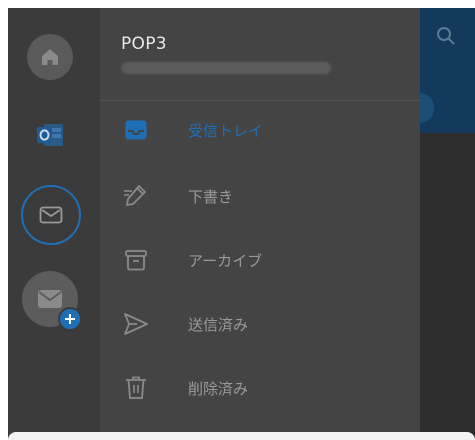 The height and width of the screenshot is (440, 475). What do you see at coordinates (260, 100) in the screenshot?
I see `divider` at bounding box center [260, 100].